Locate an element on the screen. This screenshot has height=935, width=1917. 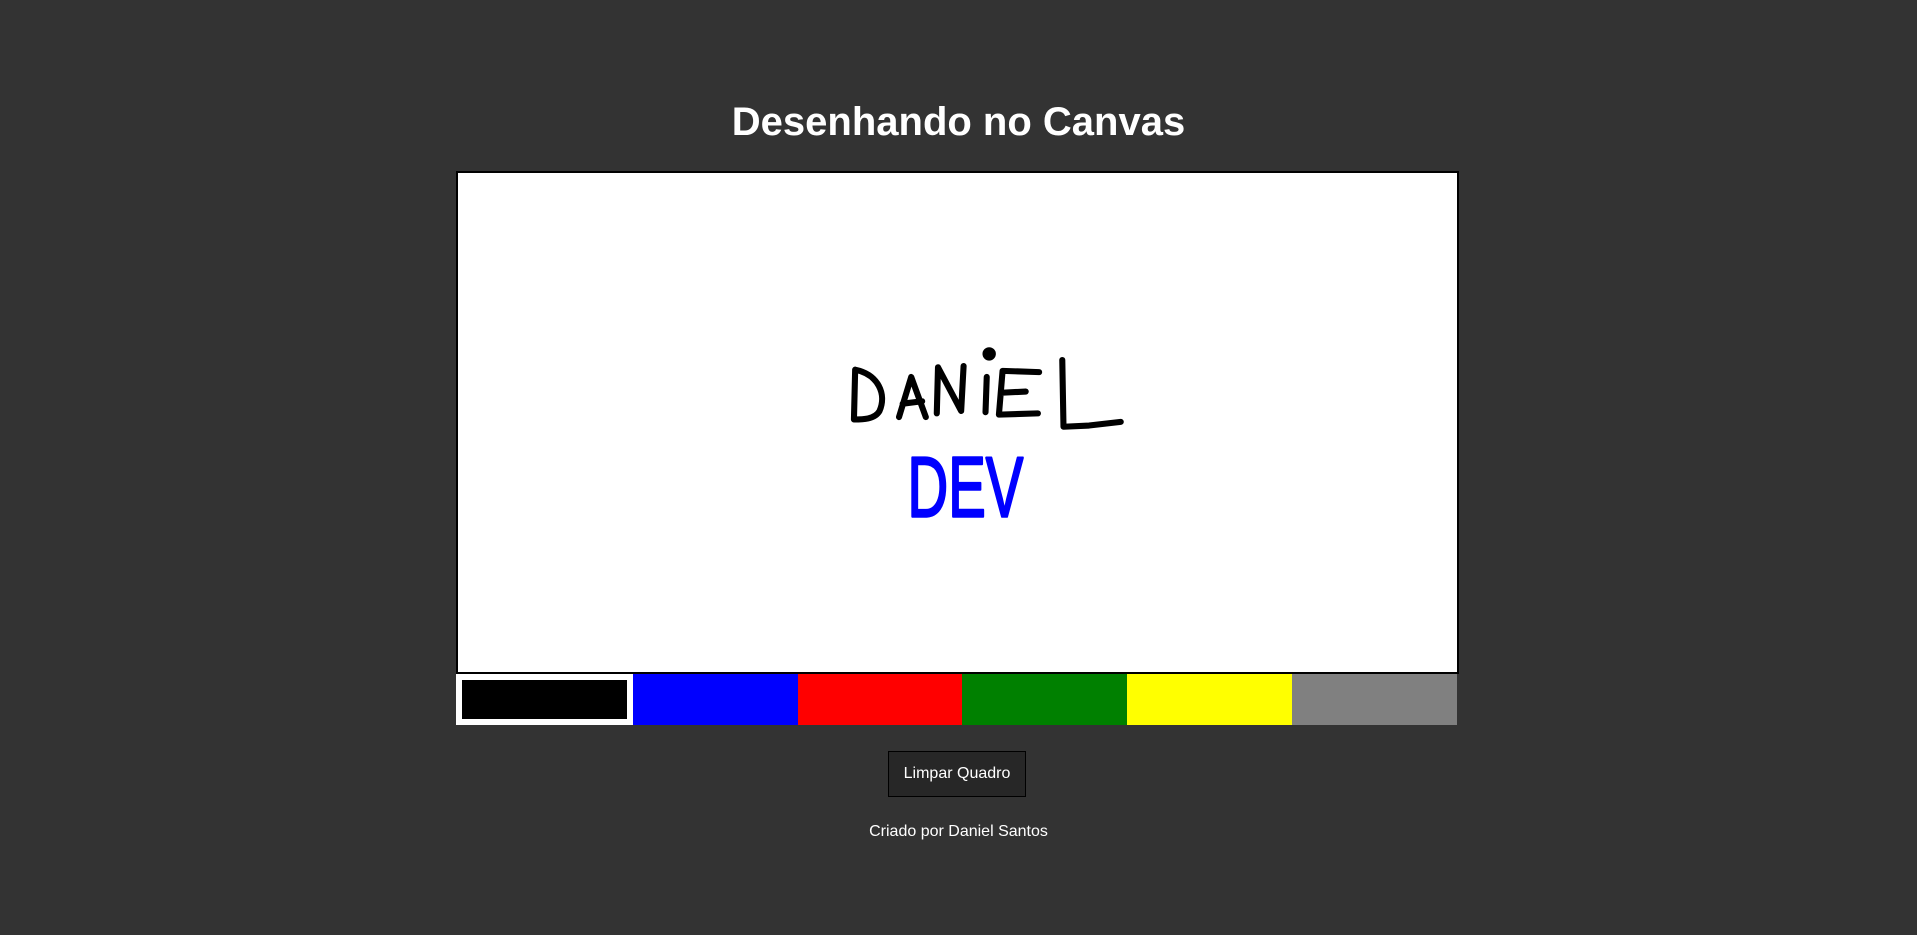
color-swatch-gray is located at coordinates (1374, 699).